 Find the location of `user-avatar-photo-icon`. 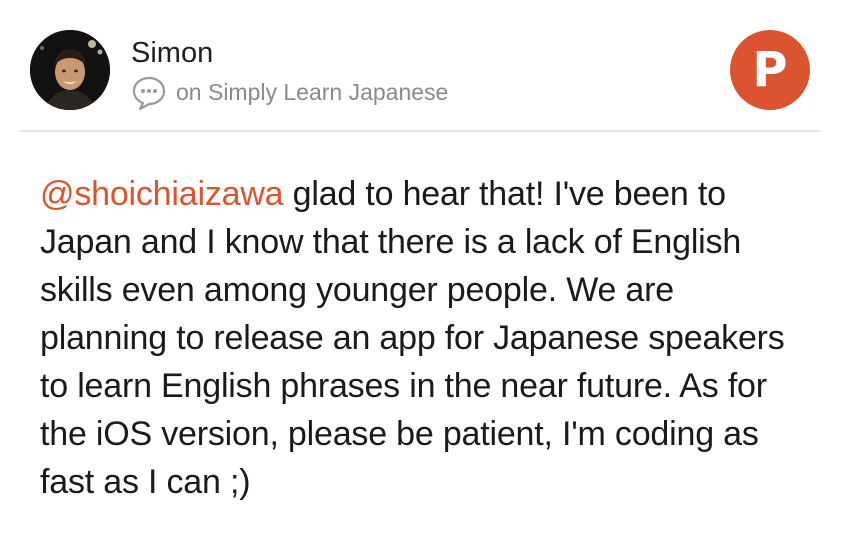

user-avatar-photo-icon is located at coordinates (70, 70).